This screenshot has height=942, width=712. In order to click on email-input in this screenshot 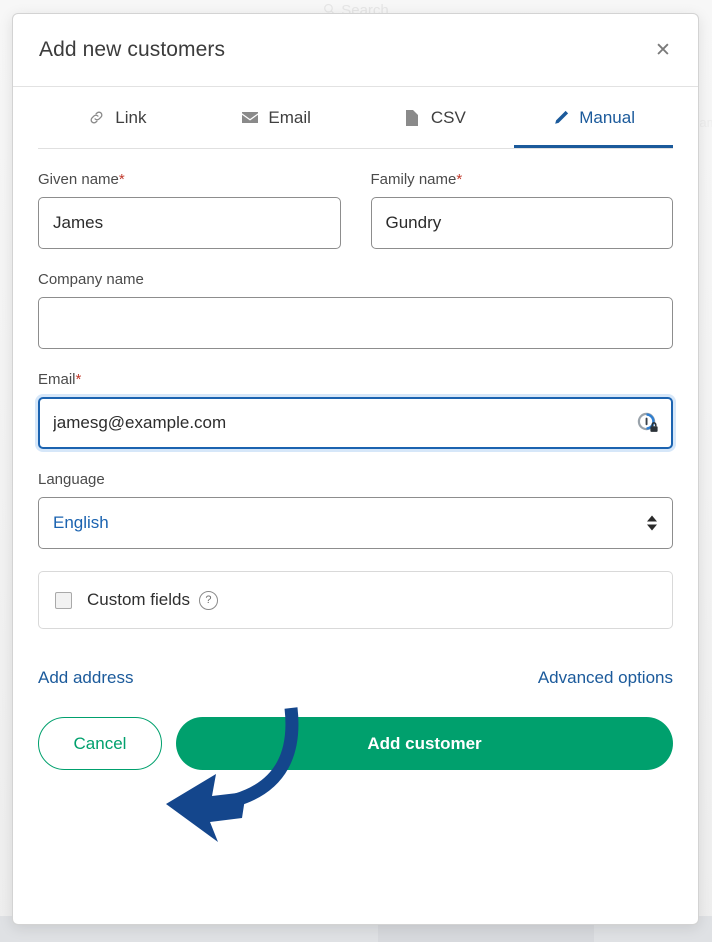, I will do `click(355, 423)`.